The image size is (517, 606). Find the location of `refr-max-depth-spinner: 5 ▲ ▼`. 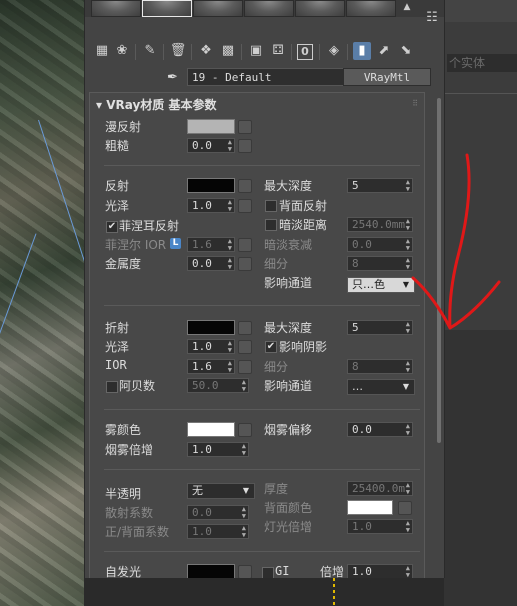

refr-max-depth-spinner: 5 ▲ ▼ is located at coordinates (380, 327).